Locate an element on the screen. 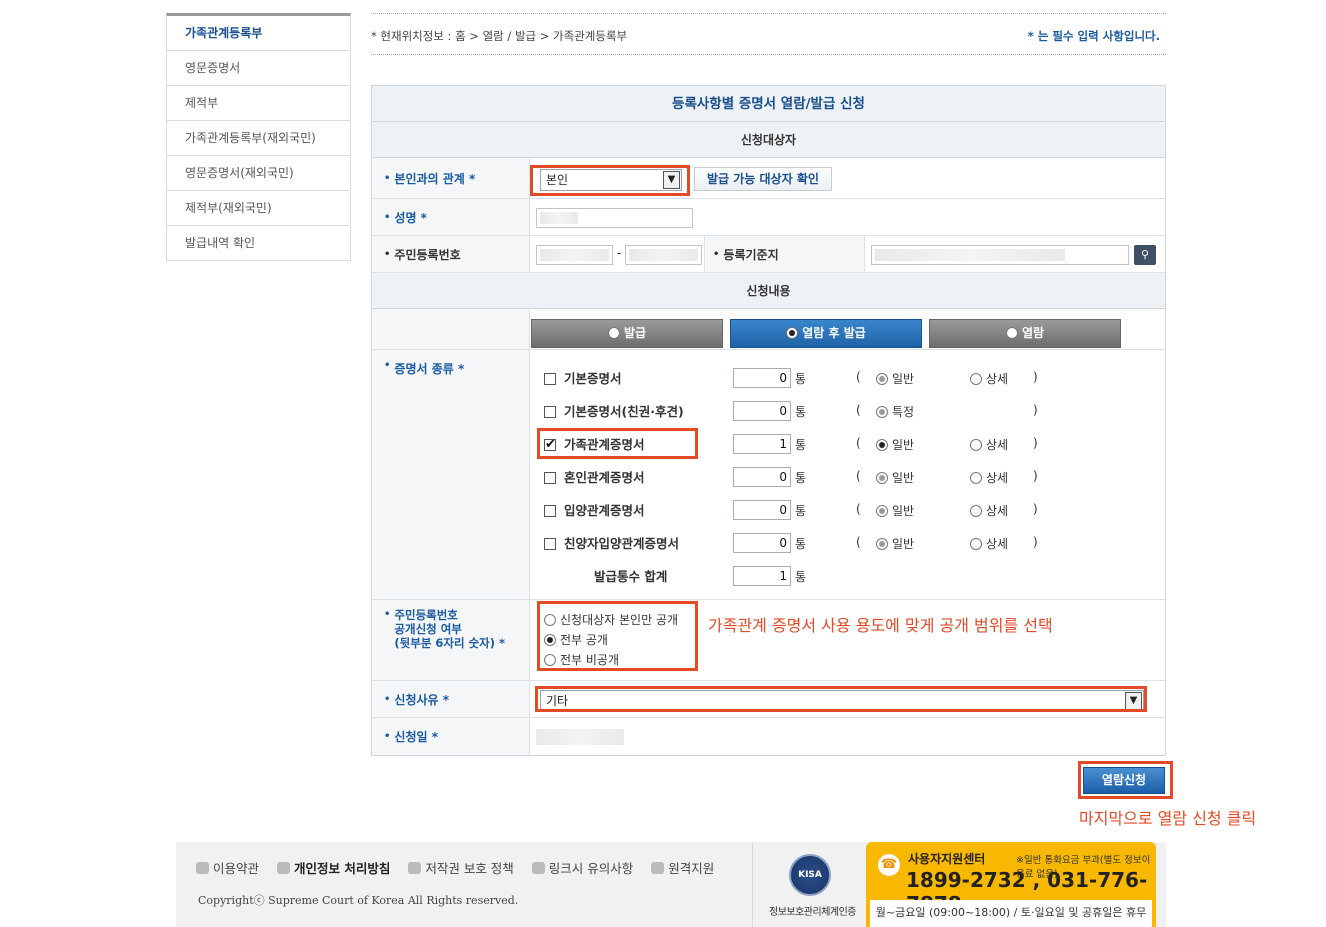  monitor-icon is located at coordinates (658, 868).